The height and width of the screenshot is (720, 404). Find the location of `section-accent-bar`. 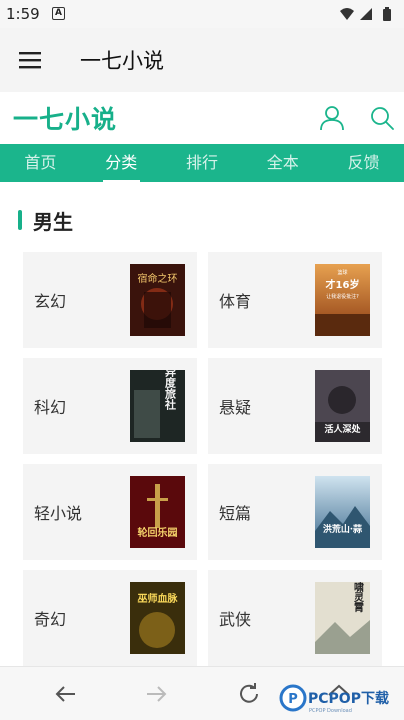

section-accent-bar is located at coordinates (20, 220).